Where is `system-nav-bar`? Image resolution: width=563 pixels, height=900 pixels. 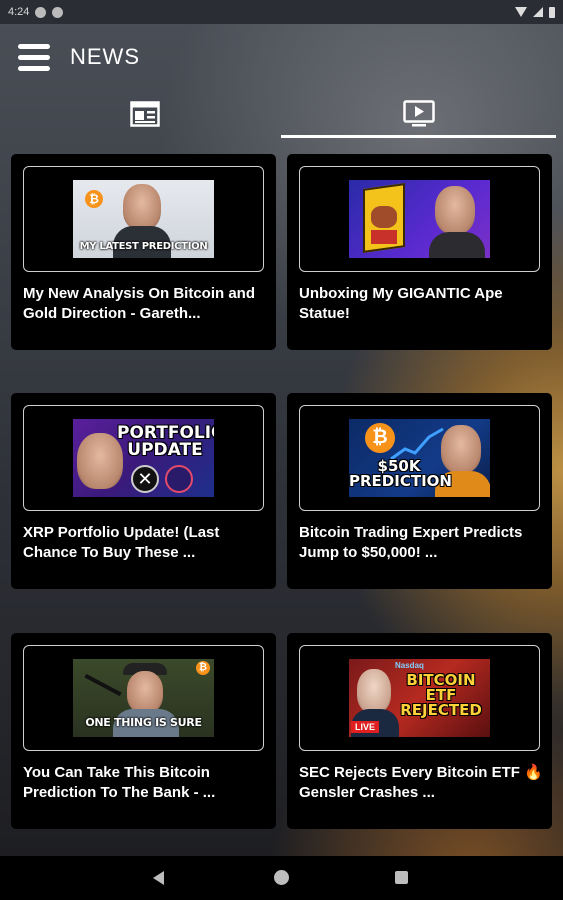 system-nav-bar is located at coordinates (281, 878).